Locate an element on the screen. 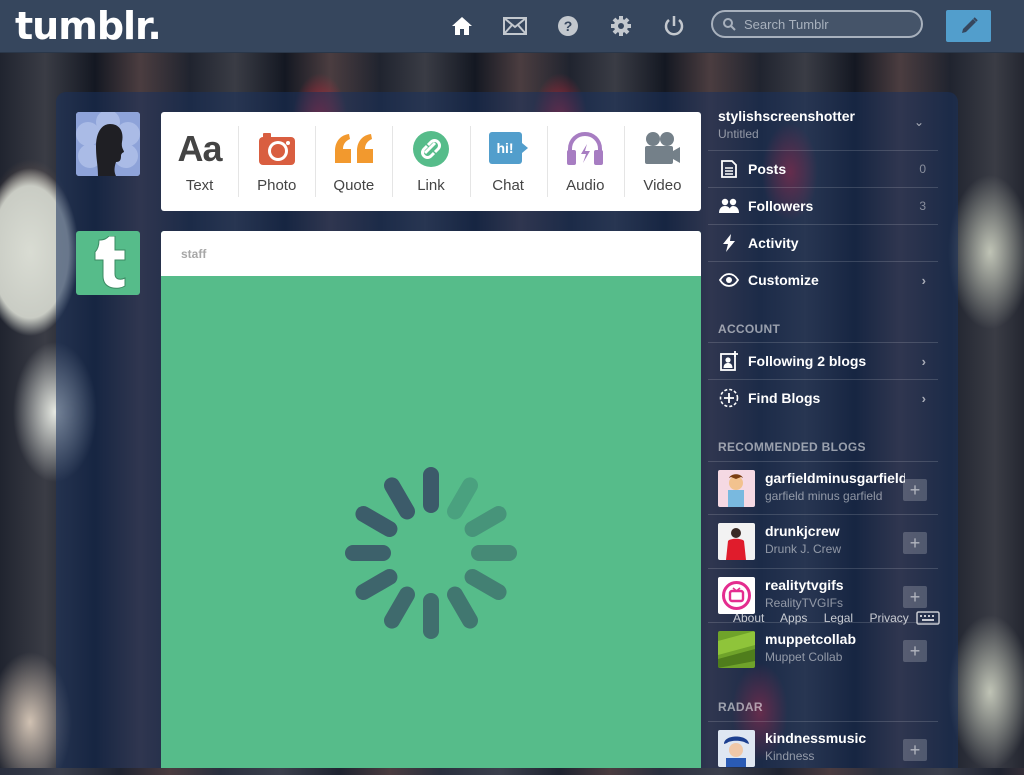 The width and height of the screenshot is (1024, 775). blog-name: kindnessmusic is located at coordinates (835, 738).